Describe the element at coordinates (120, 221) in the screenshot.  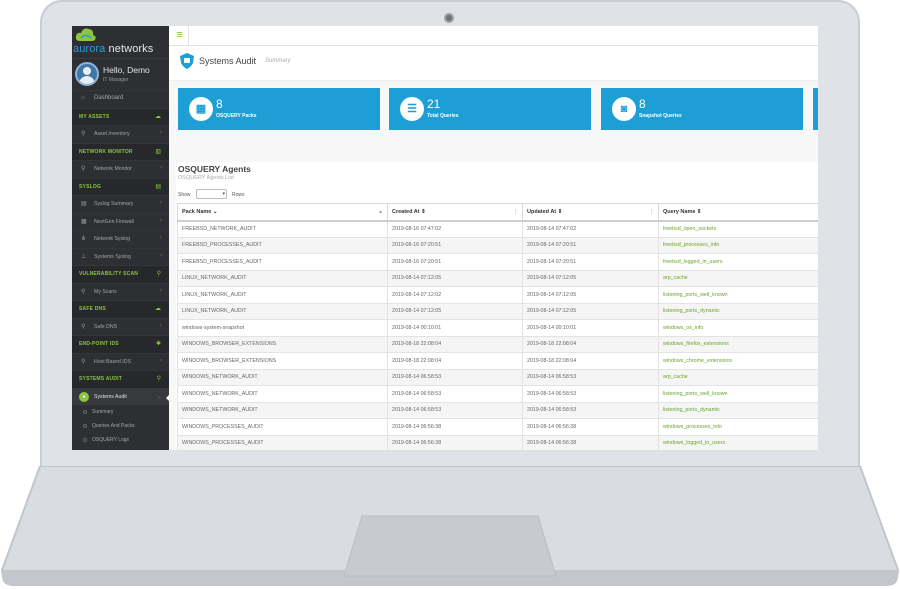
I see `sidebar-item-nextgen-firewall: ▦ NextGen Firewall ›` at that location.